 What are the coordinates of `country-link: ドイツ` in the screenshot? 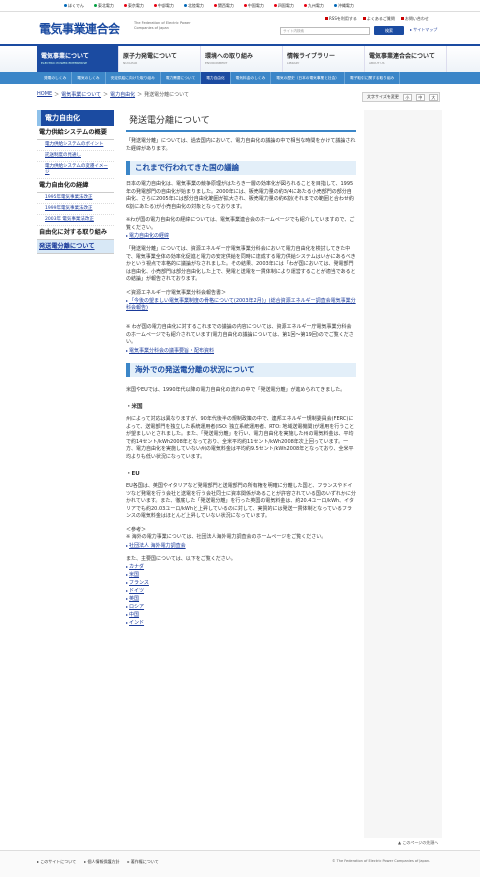 It's located at (241, 591).